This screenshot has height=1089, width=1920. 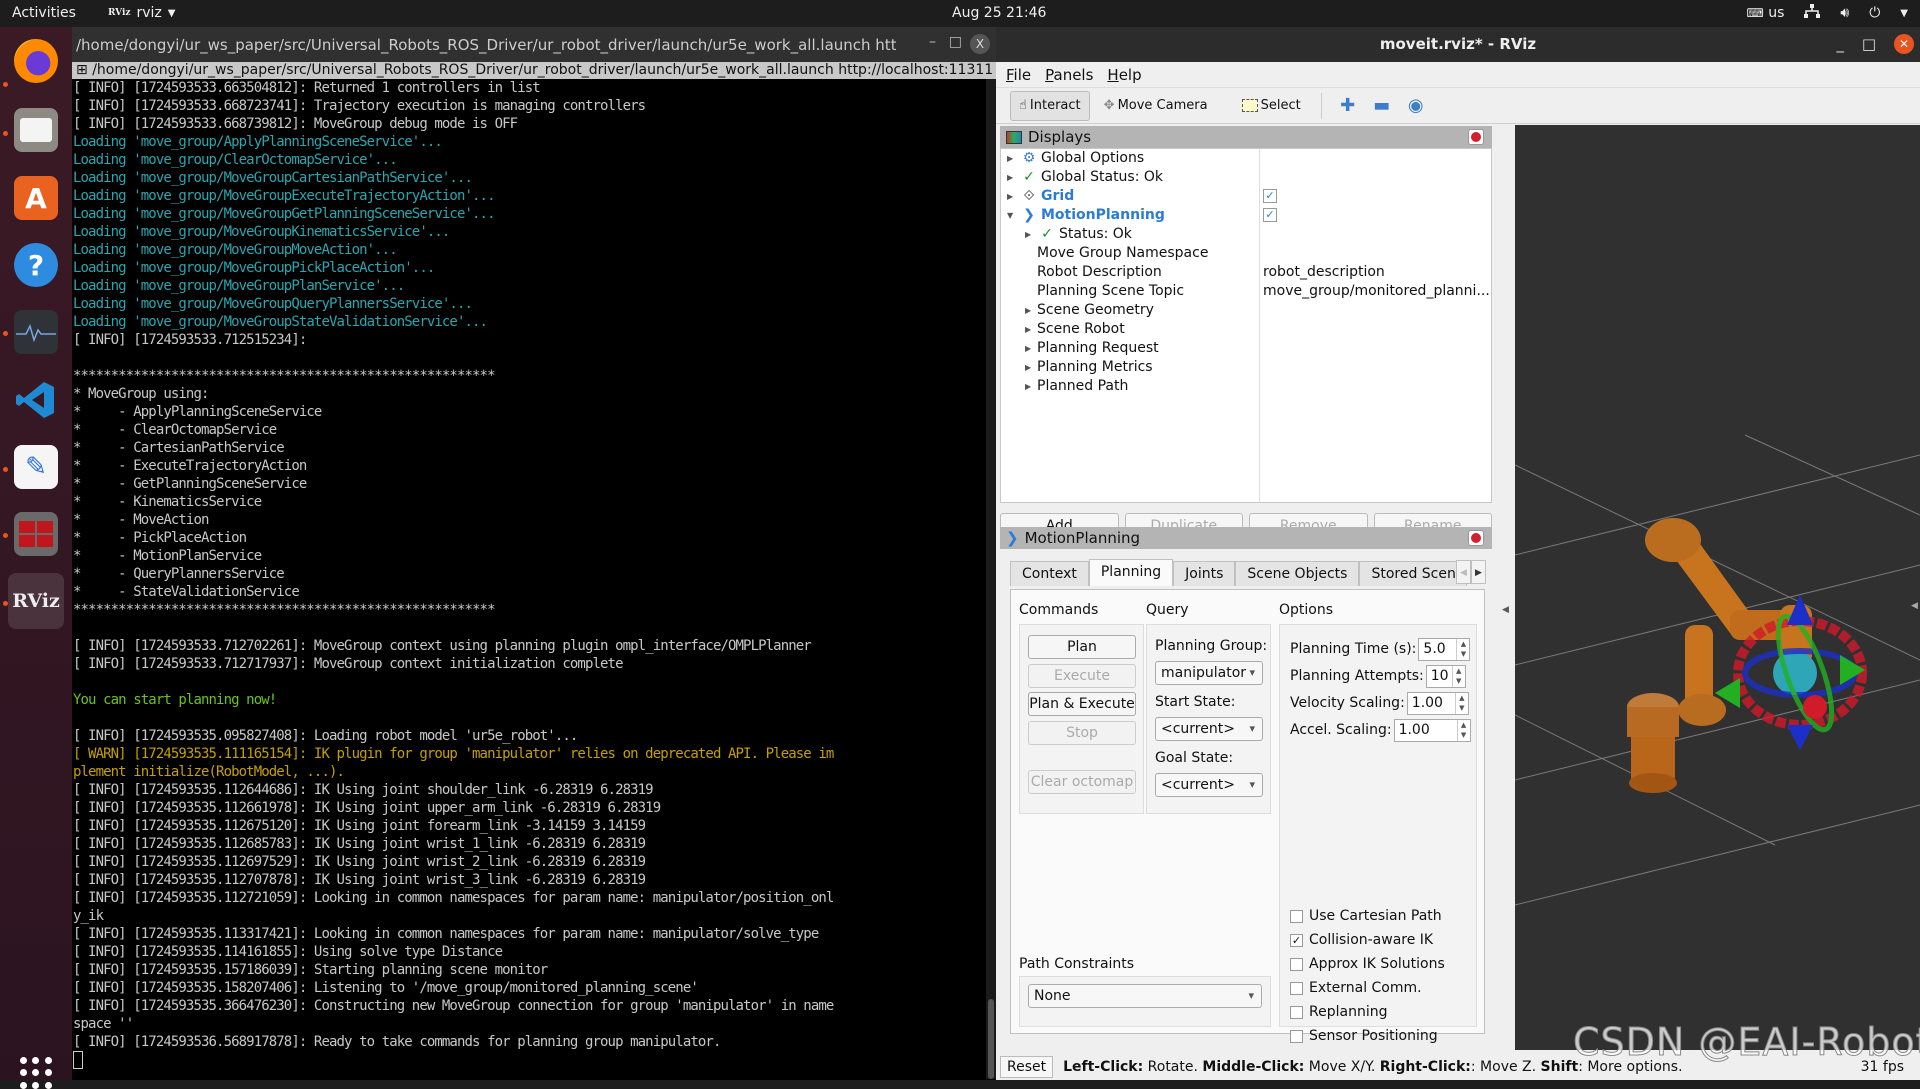 I want to click on execute-button: Execute, so click(x=1082, y=676).